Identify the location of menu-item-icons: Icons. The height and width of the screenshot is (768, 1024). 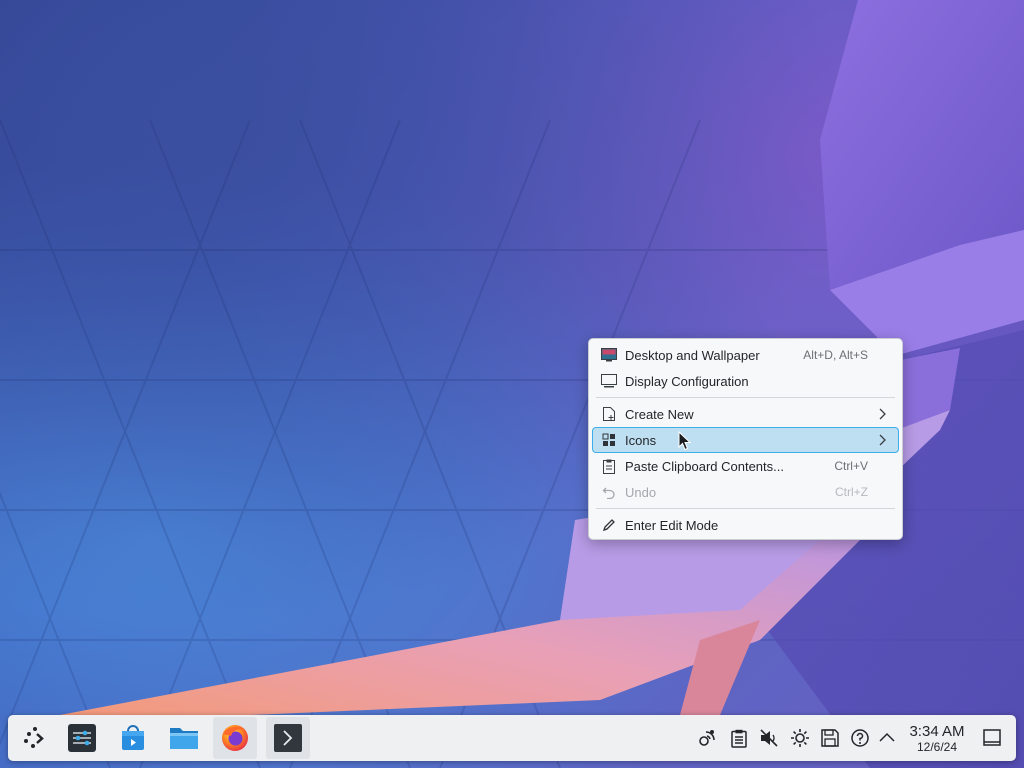
(745, 440).